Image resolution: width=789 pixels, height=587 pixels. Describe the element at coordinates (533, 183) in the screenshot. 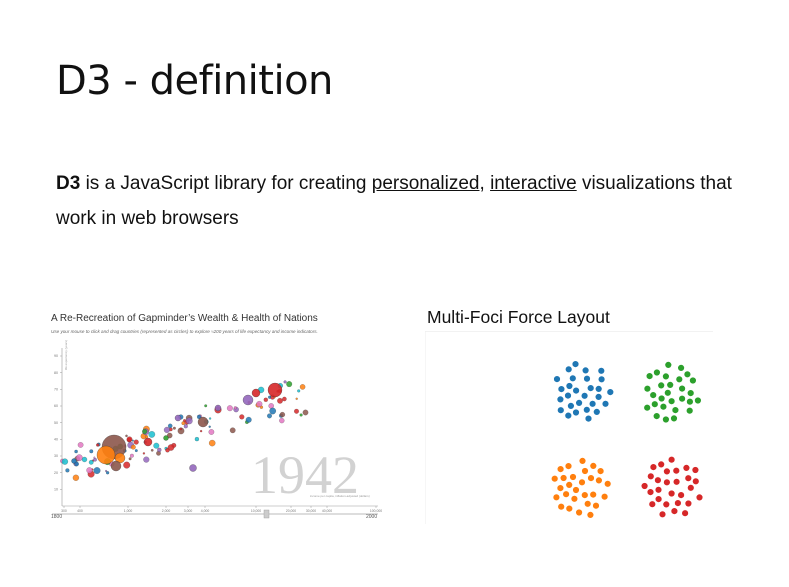

I see `interactive-link: interactive` at that location.